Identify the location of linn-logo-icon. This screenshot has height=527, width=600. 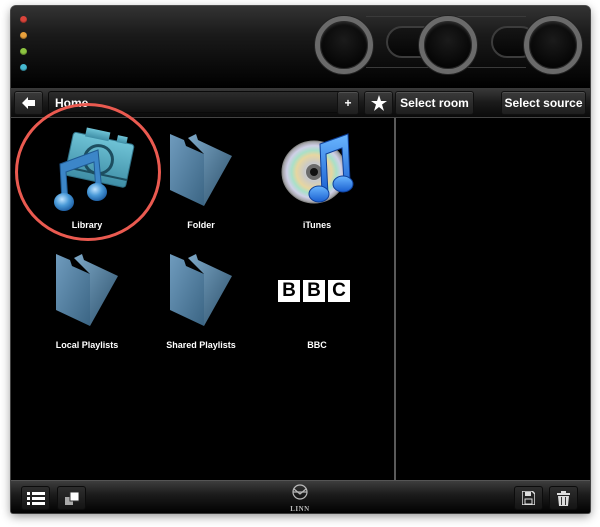
(300, 492).